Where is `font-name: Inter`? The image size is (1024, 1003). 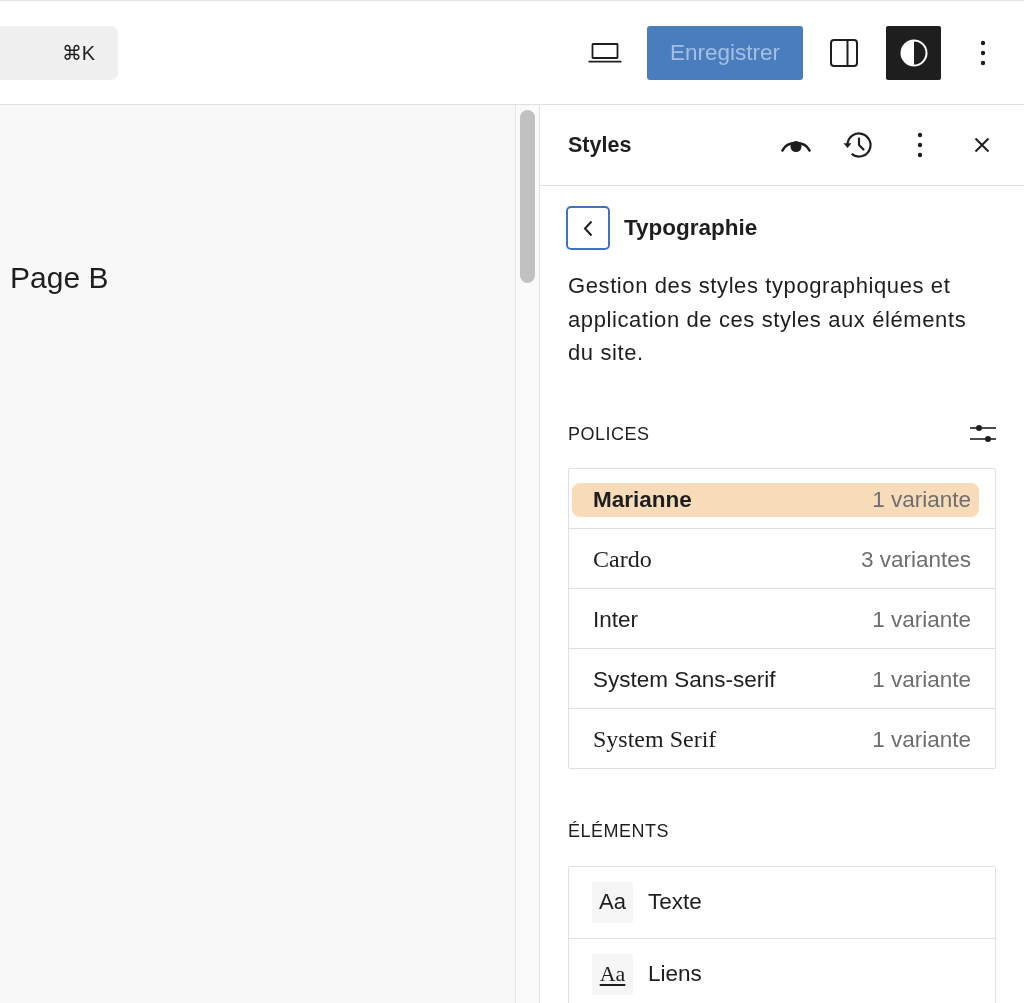
font-name: Inter is located at coordinates (616, 619).